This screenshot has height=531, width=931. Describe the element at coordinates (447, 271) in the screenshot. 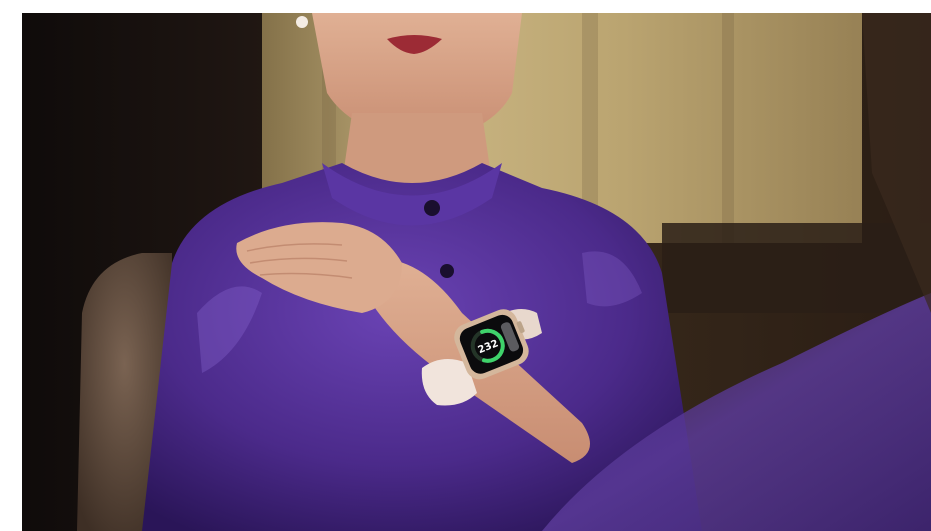

I see `shirt-button-middle` at that location.